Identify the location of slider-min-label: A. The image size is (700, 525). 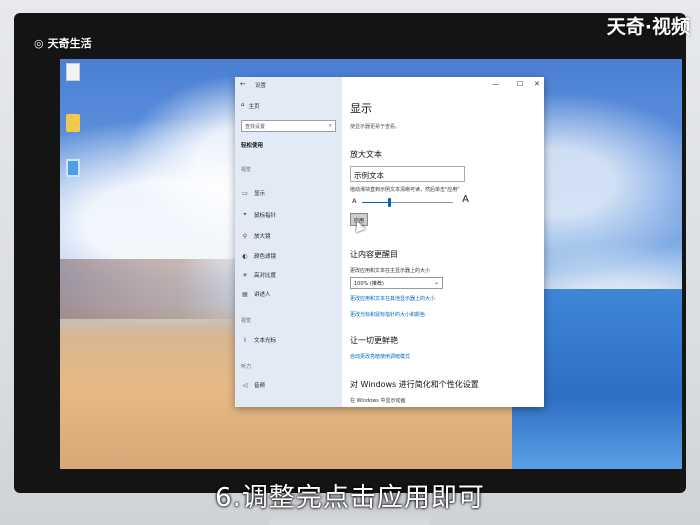
(354, 201).